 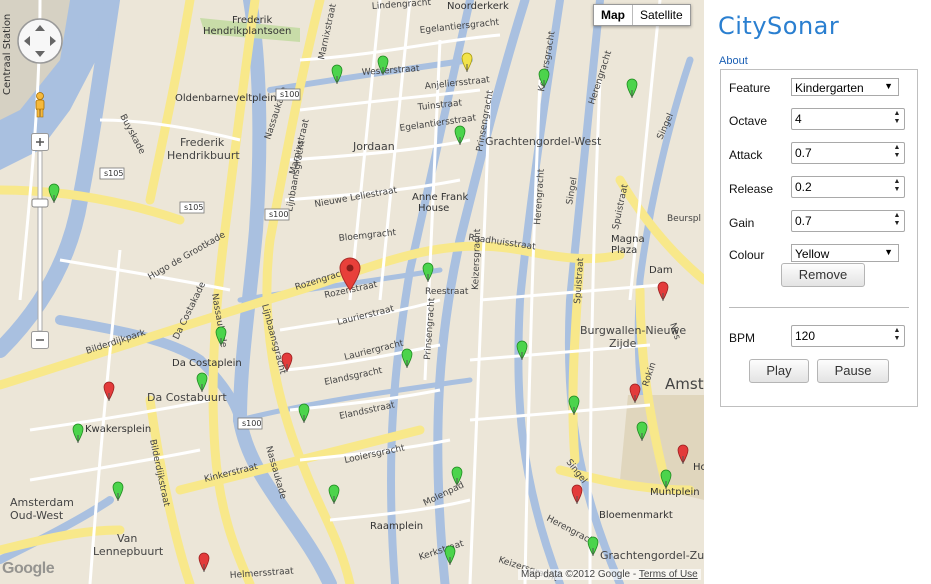 What do you see at coordinates (779, 371) in the screenshot?
I see `play-button: Play` at bounding box center [779, 371].